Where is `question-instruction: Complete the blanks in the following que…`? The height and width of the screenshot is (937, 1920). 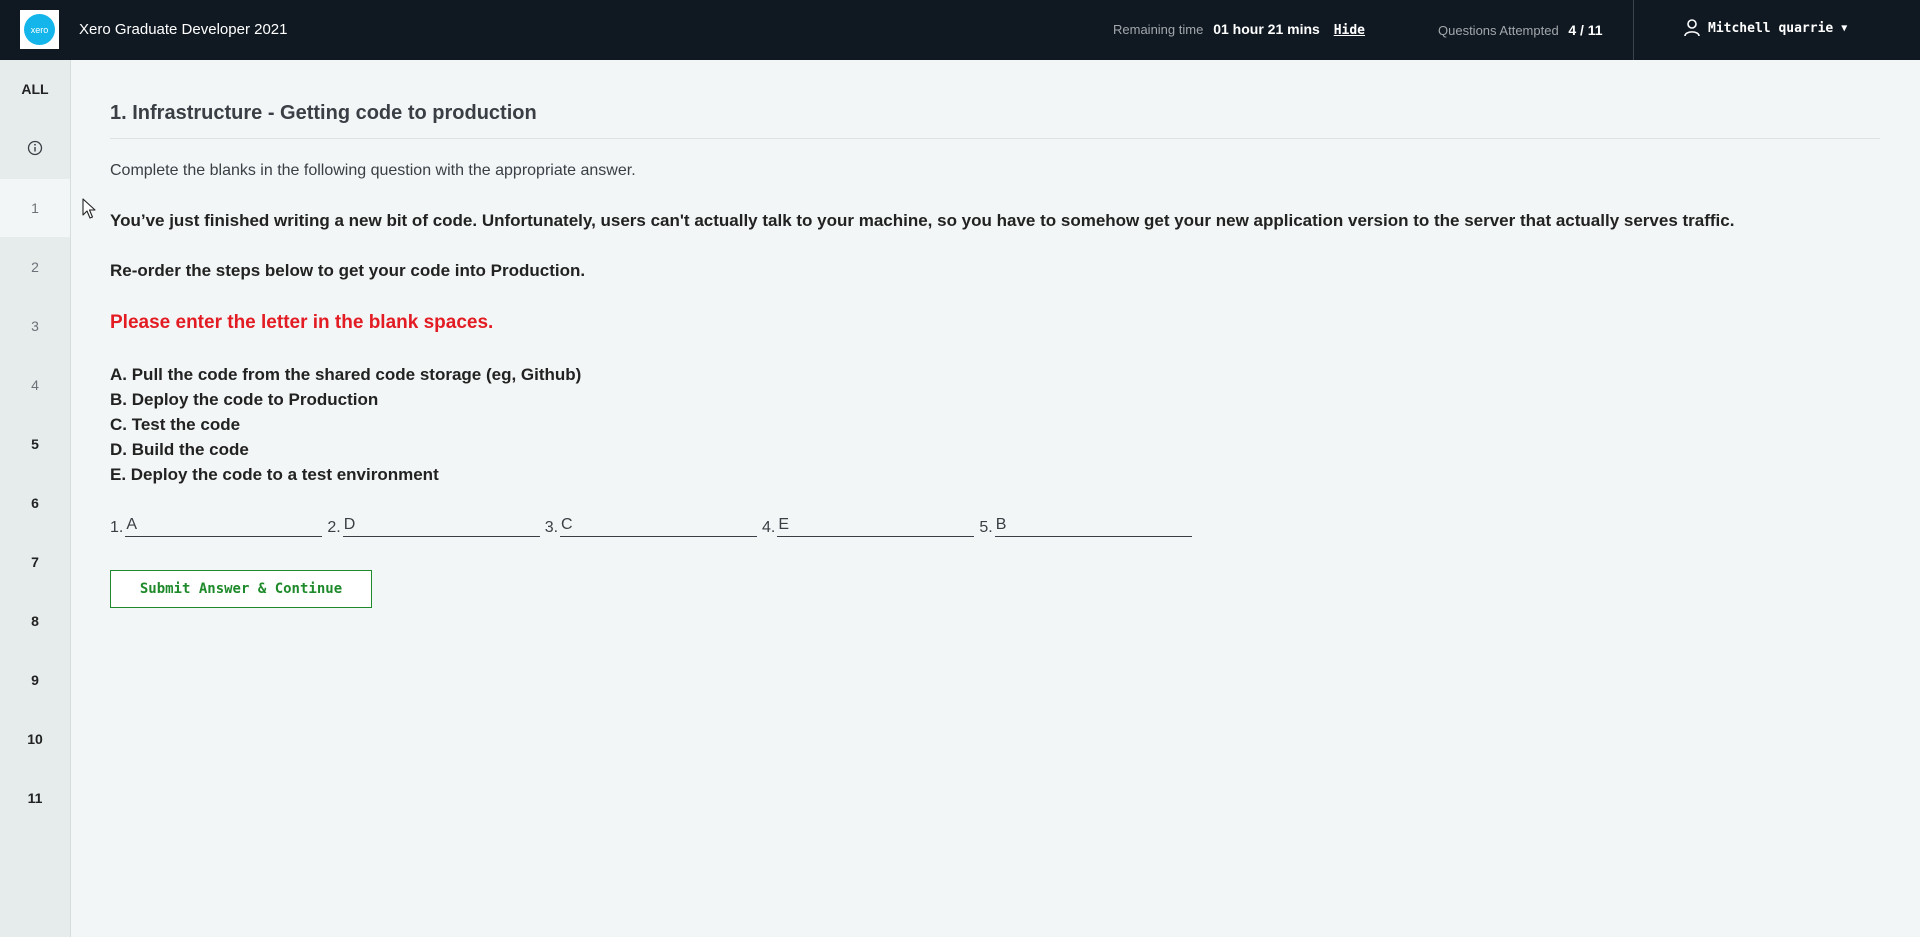
question-instruction: Complete the blanks in the following que… is located at coordinates (373, 170).